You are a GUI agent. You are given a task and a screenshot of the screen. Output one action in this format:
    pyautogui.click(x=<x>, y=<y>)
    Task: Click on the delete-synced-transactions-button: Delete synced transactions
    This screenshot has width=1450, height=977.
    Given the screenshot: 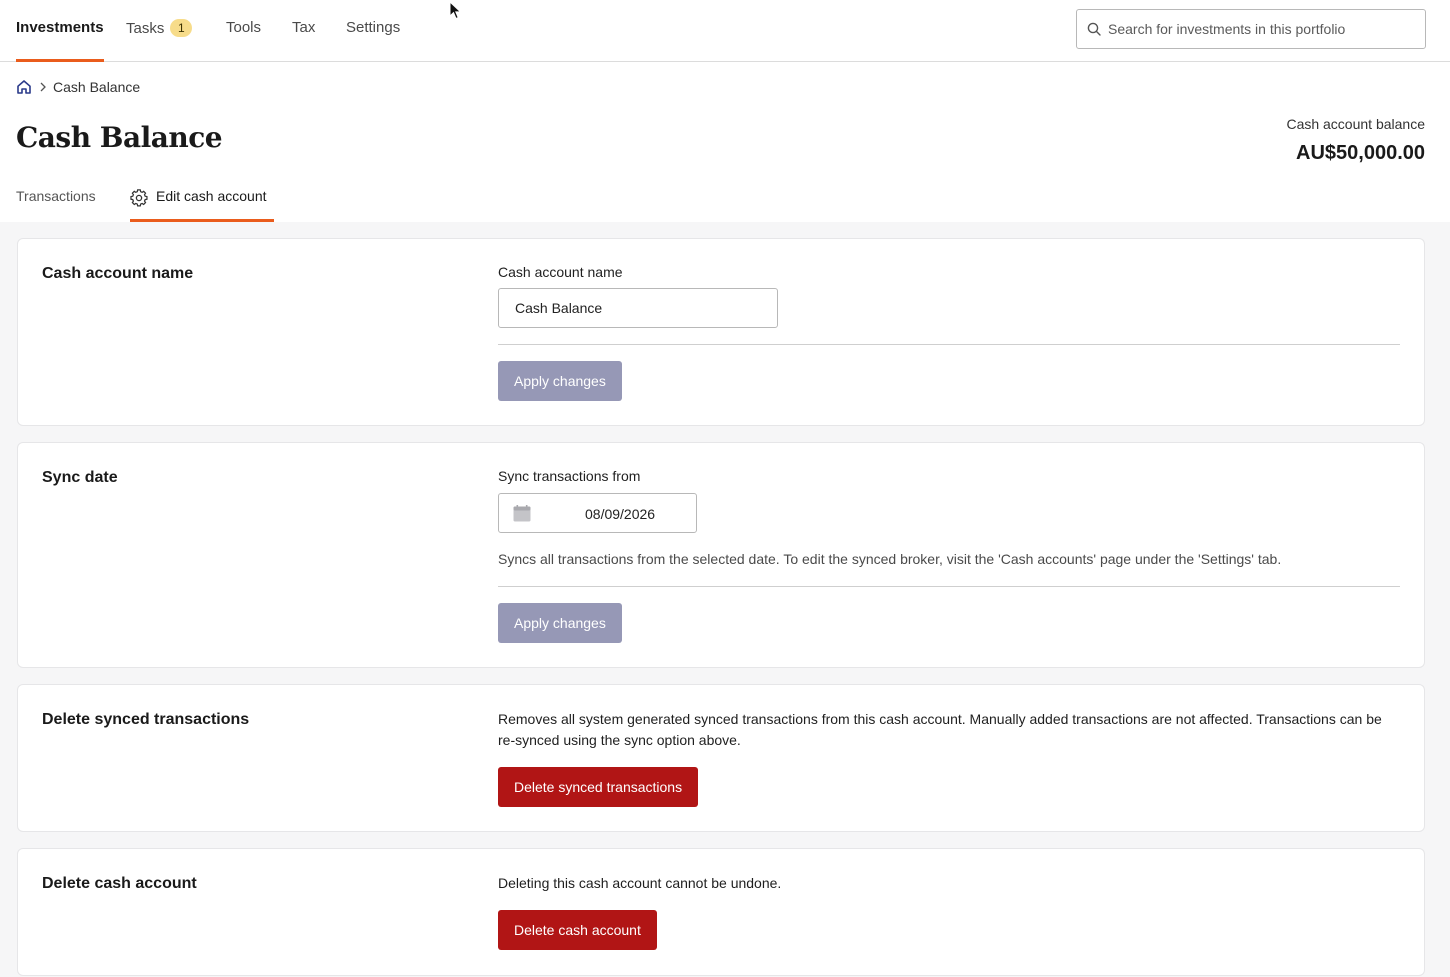 What is the action you would take?
    pyautogui.click(x=598, y=787)
    